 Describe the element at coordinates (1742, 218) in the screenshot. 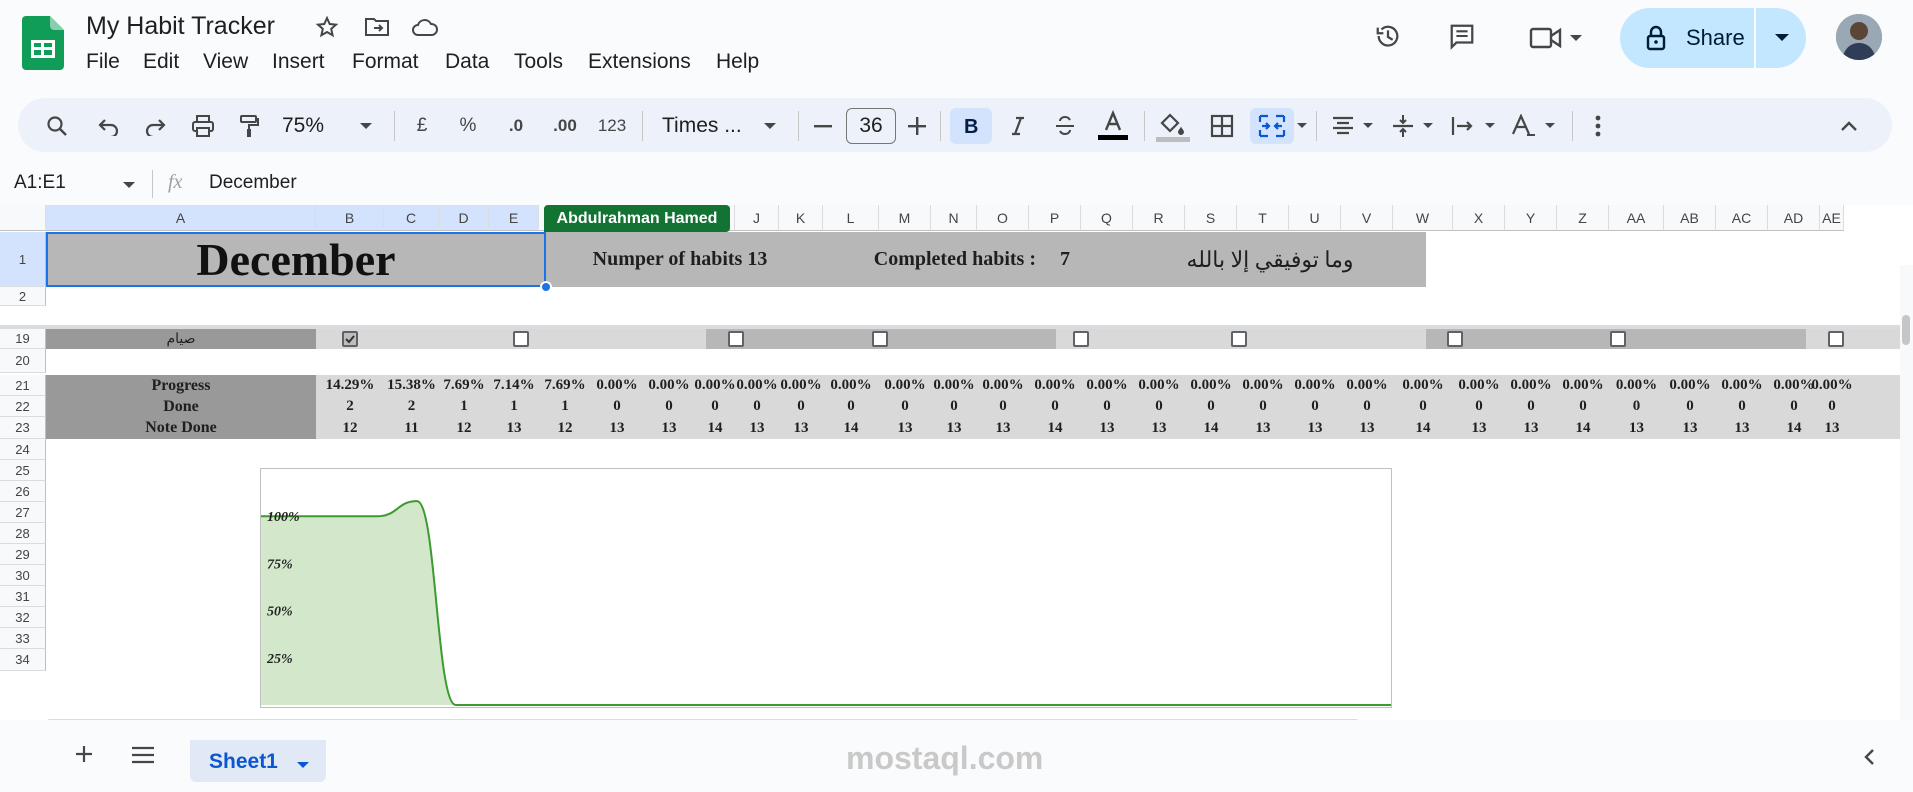

I see `column-header-ac: AC` at that location.